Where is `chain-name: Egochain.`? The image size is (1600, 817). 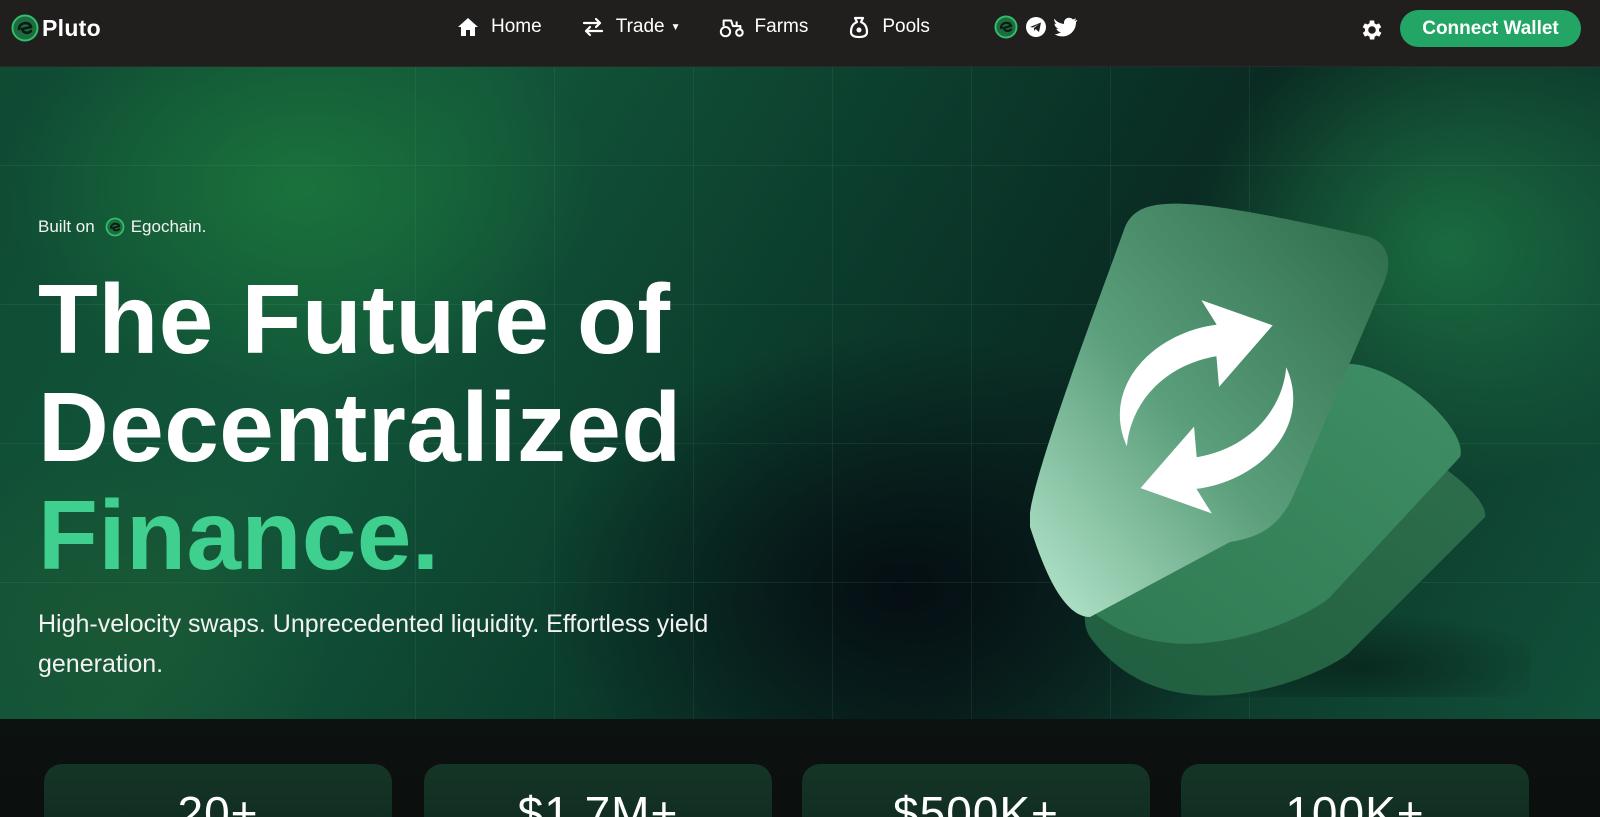 chain-name: Egochain. is located at coordinates (168, 226).